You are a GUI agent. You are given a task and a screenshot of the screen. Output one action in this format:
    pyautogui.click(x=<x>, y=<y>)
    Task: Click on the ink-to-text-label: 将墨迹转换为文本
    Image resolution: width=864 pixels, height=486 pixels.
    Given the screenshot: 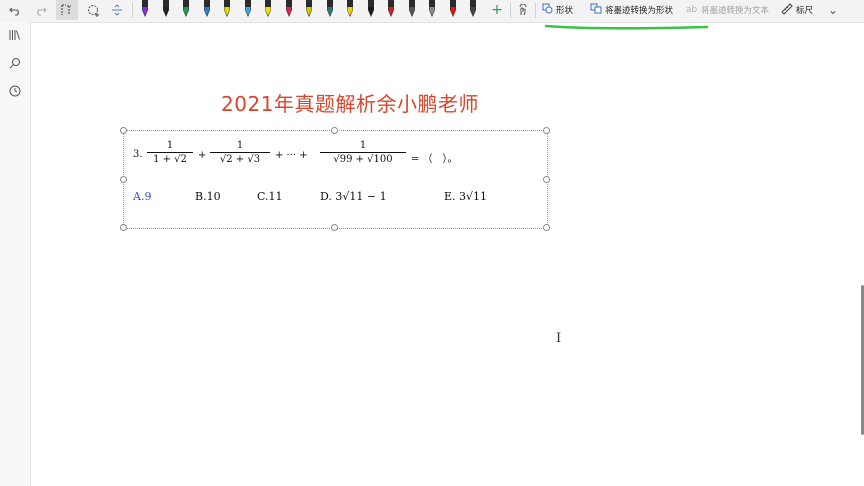 What is the action you would take?
    pyautogui.click(x=735, y=11)
    